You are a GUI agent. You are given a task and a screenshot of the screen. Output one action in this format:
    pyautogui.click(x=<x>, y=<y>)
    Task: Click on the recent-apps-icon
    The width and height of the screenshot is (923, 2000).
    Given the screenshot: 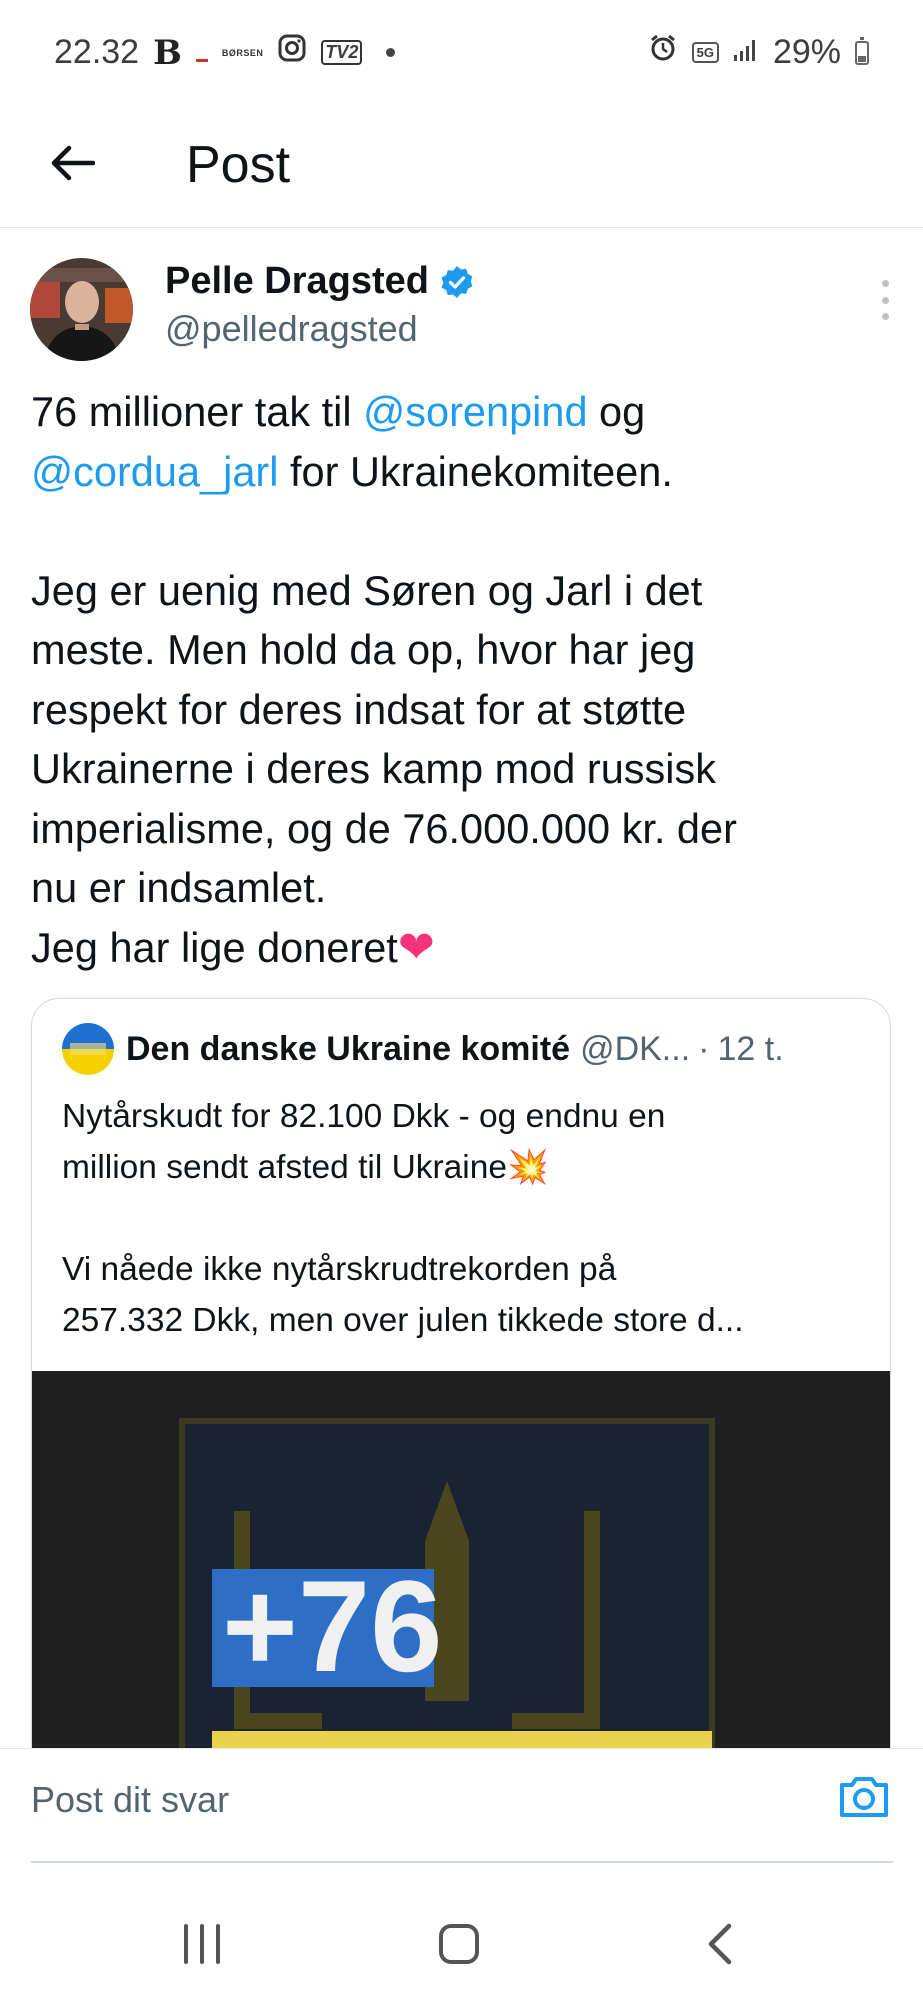 What is the action you would take?
    pyautogui.click(x=202, y=1944)
    